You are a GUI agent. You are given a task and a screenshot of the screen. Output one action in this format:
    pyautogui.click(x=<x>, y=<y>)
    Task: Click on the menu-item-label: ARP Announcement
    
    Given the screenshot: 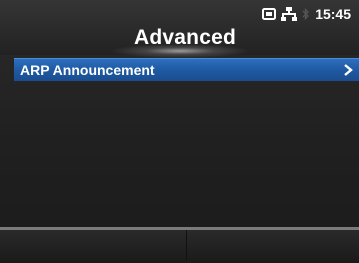 What is the action you would take?
    pyautogui.click(x=87, y=70)
    